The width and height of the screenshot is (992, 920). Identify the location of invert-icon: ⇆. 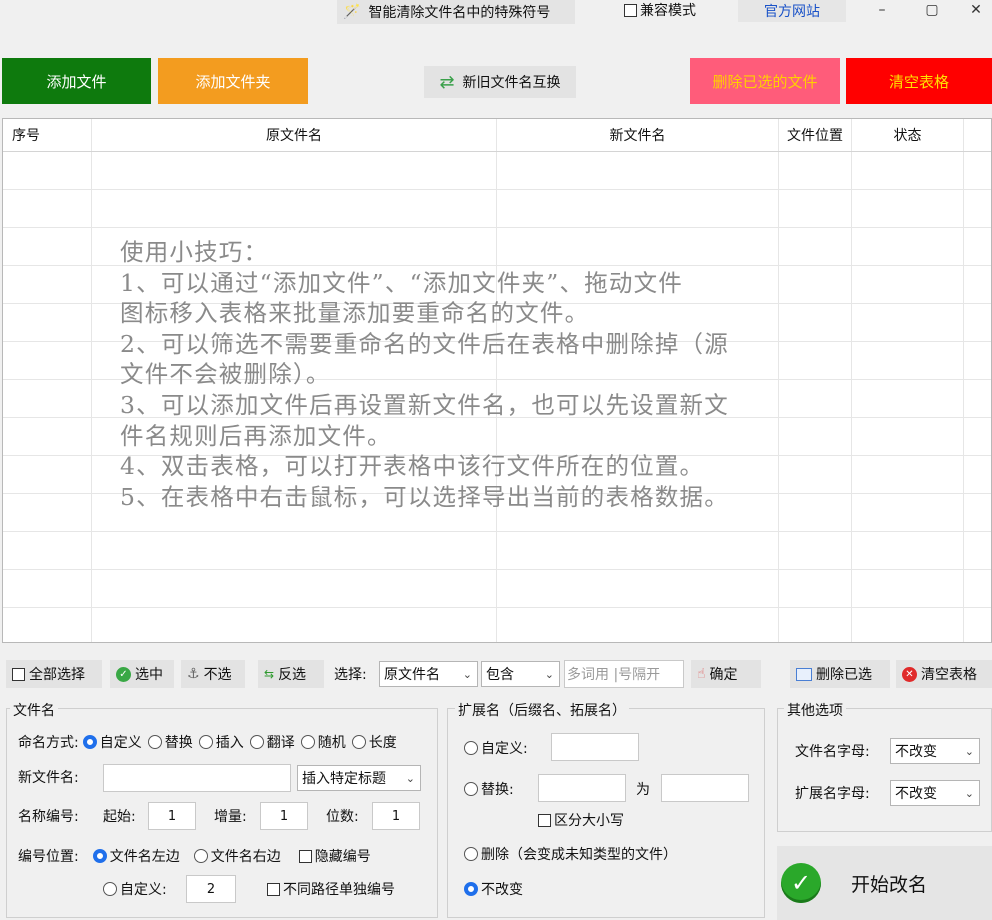
(269, 674).